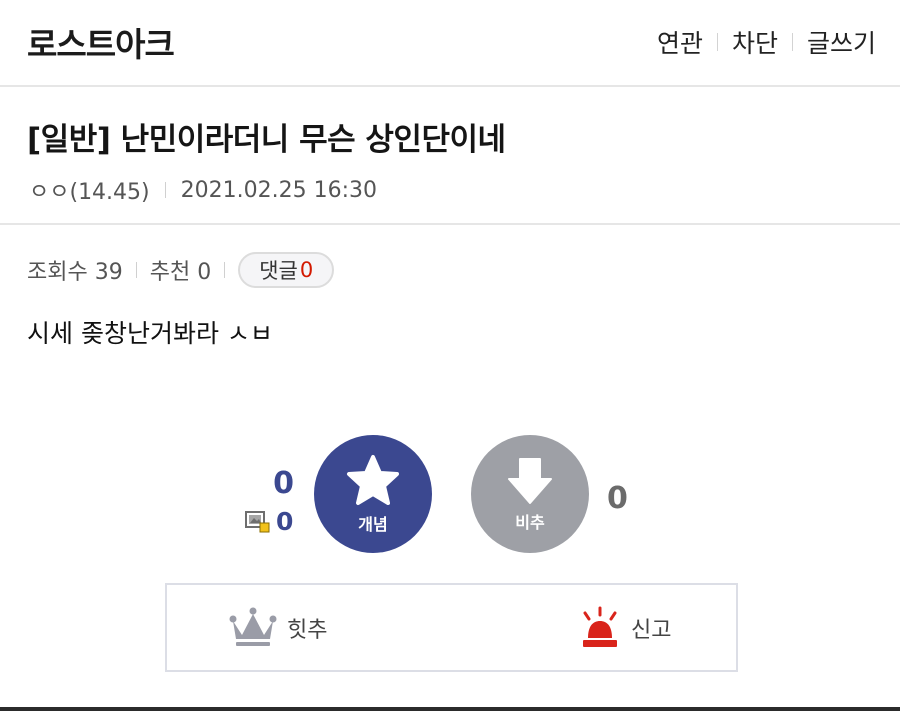  I want to click on post-author: ㅇㅇ(14.45), so click(89, 190).